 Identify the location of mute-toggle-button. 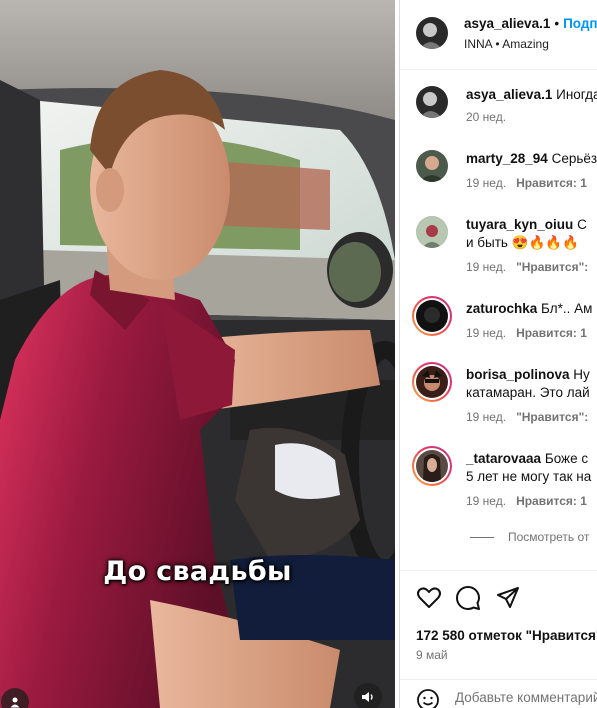
(368, 695).